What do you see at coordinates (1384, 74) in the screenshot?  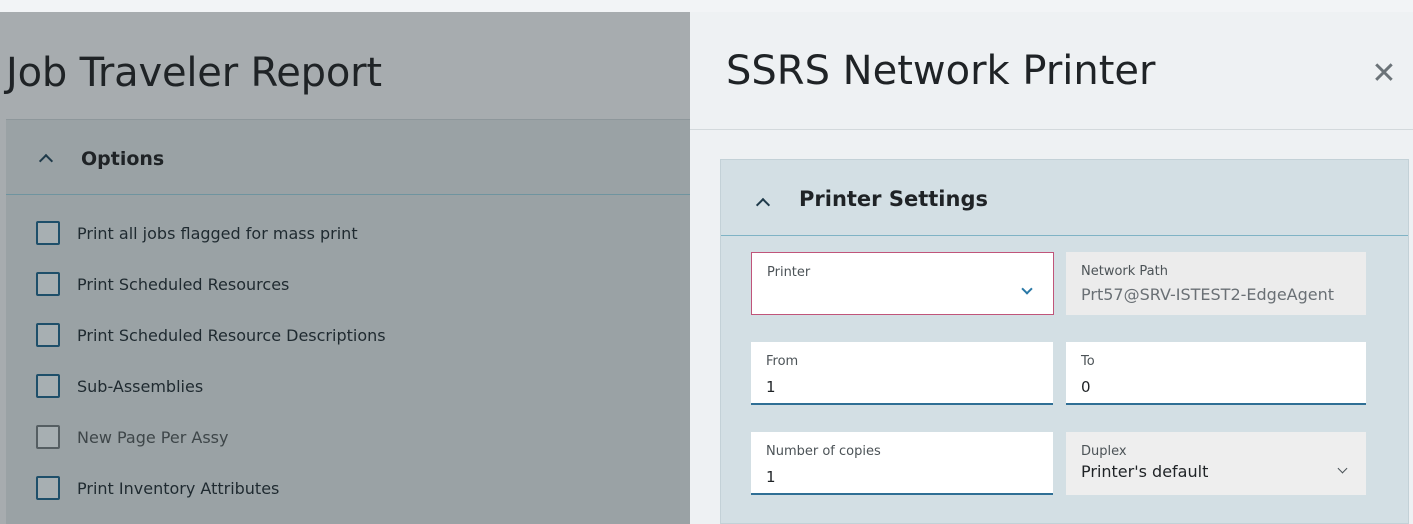 I see `close-icon: ✕` at bounding box center [1384, 74].